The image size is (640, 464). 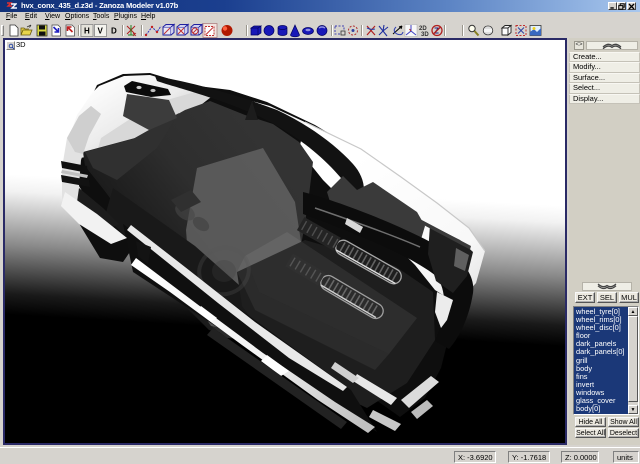 I want to click on svg-text: V, so click(x=101, y=31).